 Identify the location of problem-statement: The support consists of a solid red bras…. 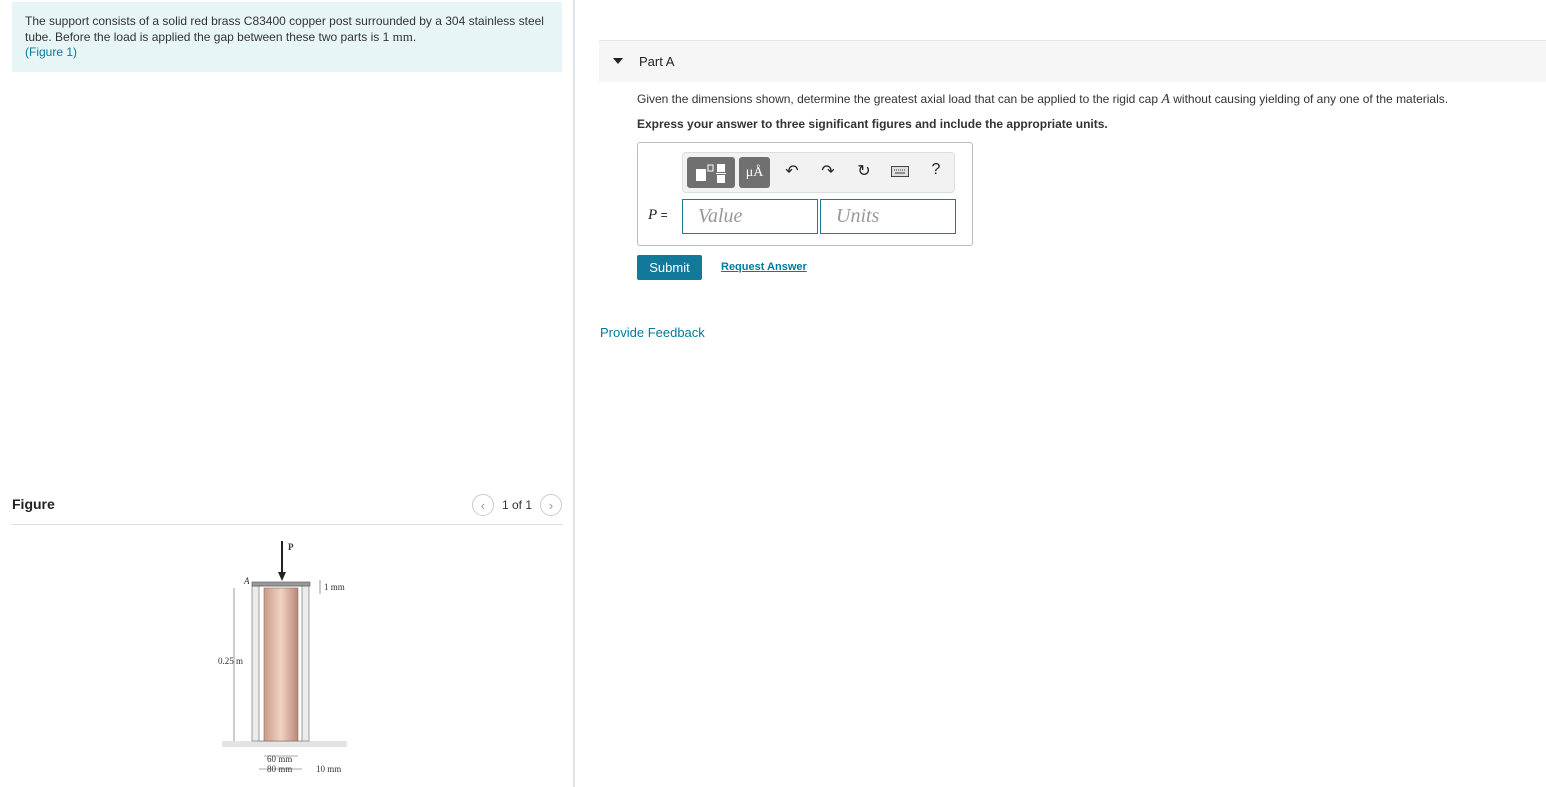
(287, 37).